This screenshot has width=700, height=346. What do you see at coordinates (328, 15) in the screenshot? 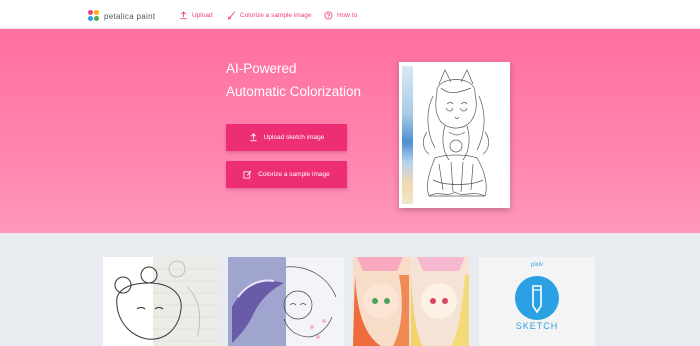
I see `help-icon` at bounding box center [328, 15].